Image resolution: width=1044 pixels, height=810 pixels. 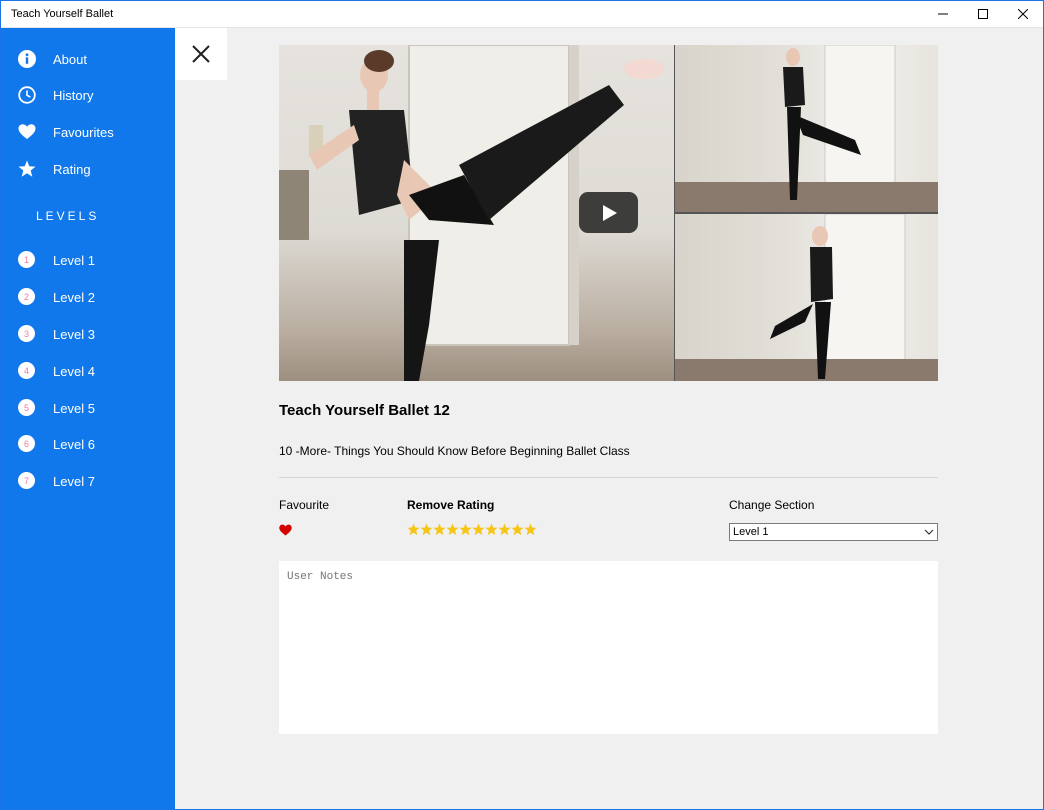 I want to click on sidebar-item-about: About, so click(x=87, y=59).